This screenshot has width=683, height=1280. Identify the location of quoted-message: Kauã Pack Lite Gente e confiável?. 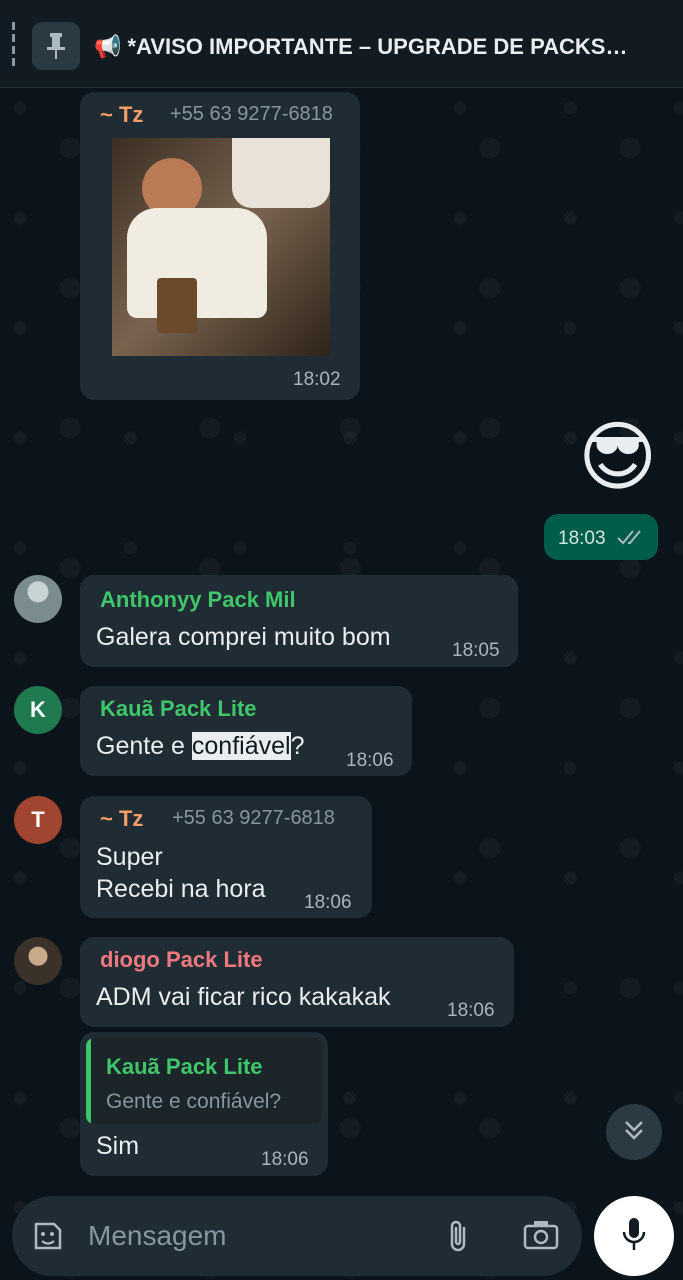
(204, 1081).